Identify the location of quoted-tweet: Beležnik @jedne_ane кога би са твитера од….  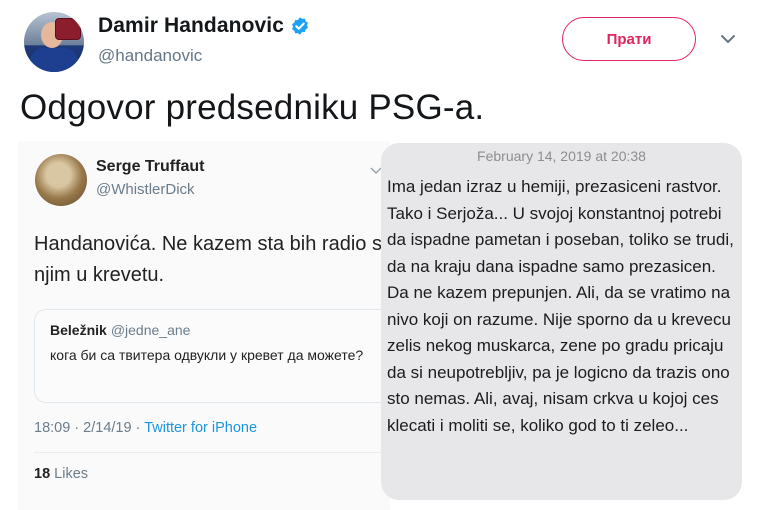
(212, 356).